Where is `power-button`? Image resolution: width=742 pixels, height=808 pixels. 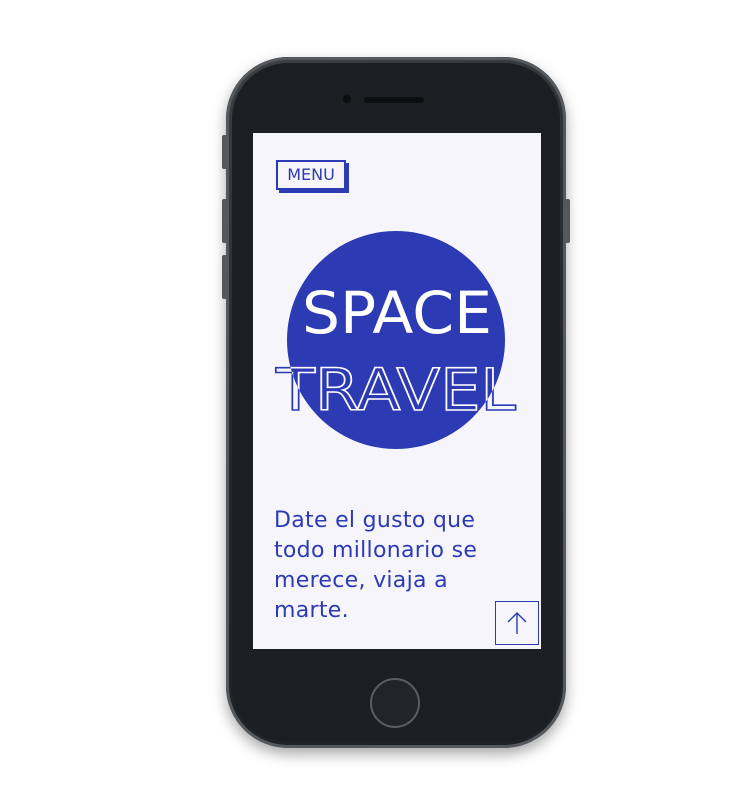 power-button is located at coordinates (567, 221).